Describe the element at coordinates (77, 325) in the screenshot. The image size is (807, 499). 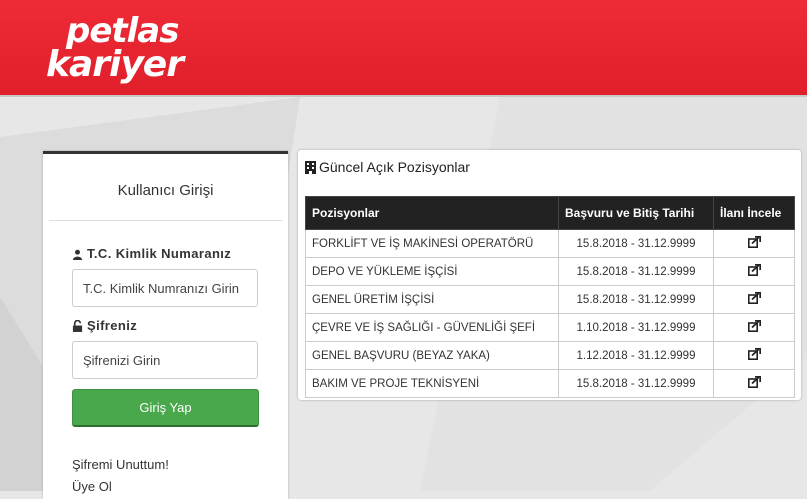
I see `unlock-icon` at that location.